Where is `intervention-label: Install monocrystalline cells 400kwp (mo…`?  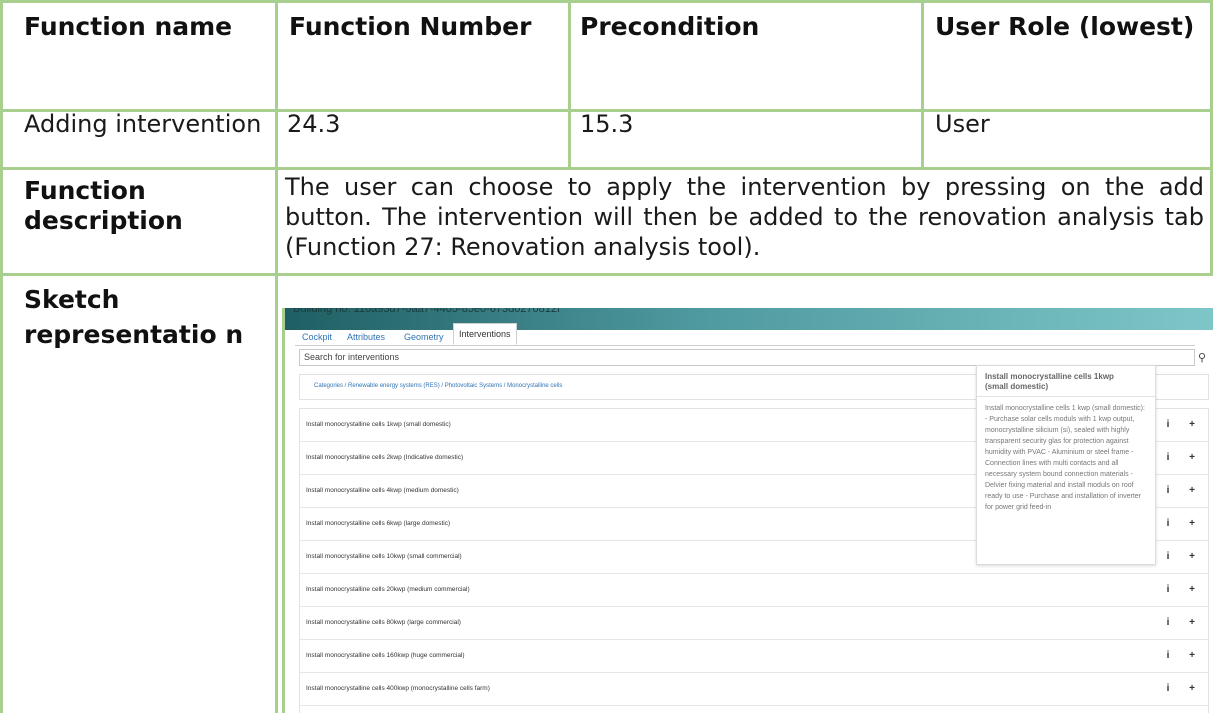 intervention-label: Install monocrystalline cells 400kwp (mo… is located at coordinates (398, 688).